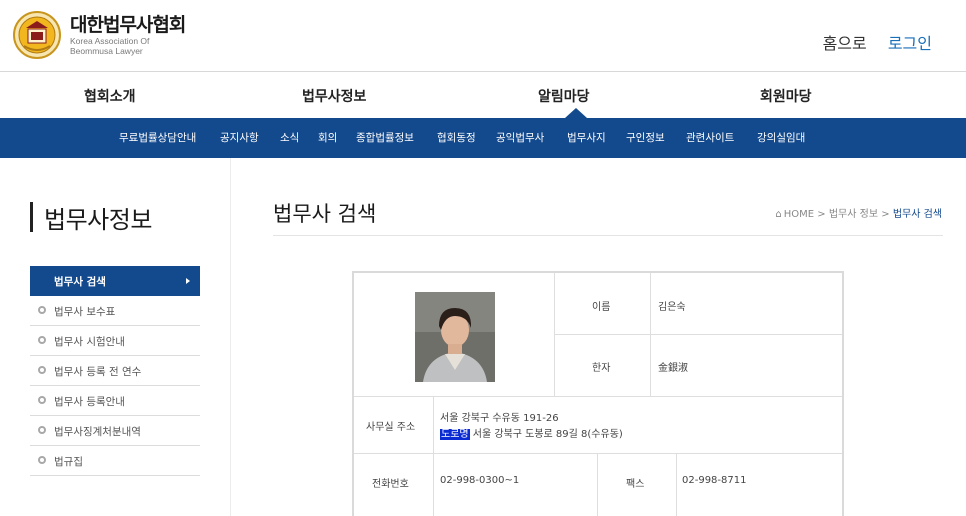  I want to click on login-link: 로그인, so click(910, 43).